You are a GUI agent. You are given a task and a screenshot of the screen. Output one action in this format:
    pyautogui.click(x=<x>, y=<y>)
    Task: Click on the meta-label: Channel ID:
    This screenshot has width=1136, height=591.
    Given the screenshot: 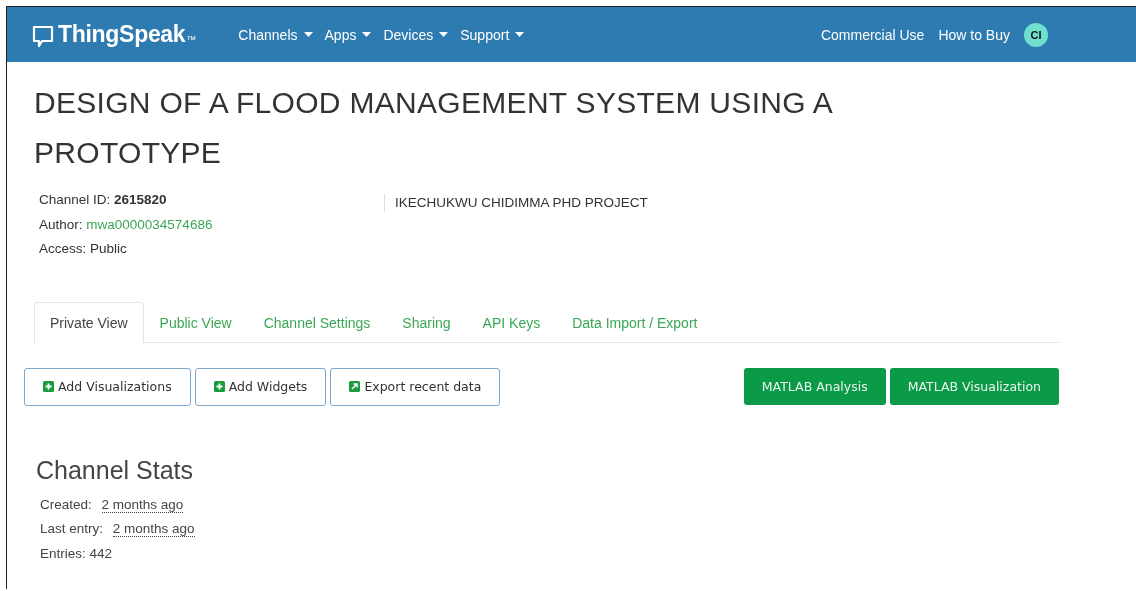 What is the action you would take?
    pyautogui.click(x=75, y=199)
    